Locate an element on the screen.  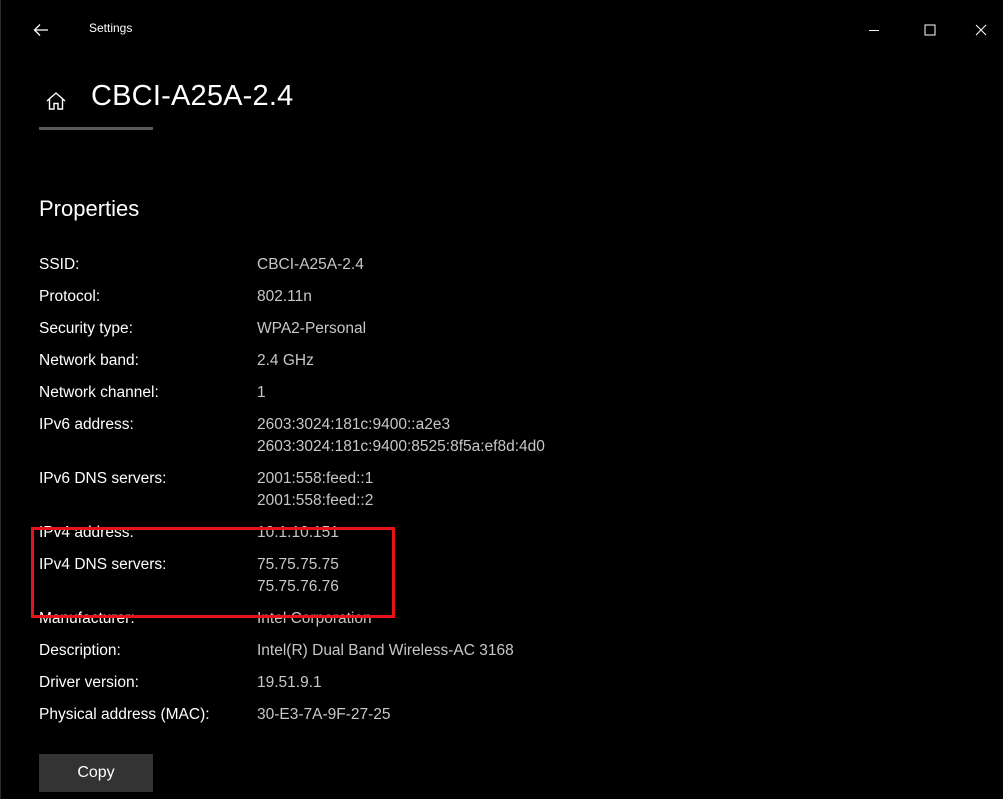
property-values: 19.51.9.1 is located at coordinates (289, 683).